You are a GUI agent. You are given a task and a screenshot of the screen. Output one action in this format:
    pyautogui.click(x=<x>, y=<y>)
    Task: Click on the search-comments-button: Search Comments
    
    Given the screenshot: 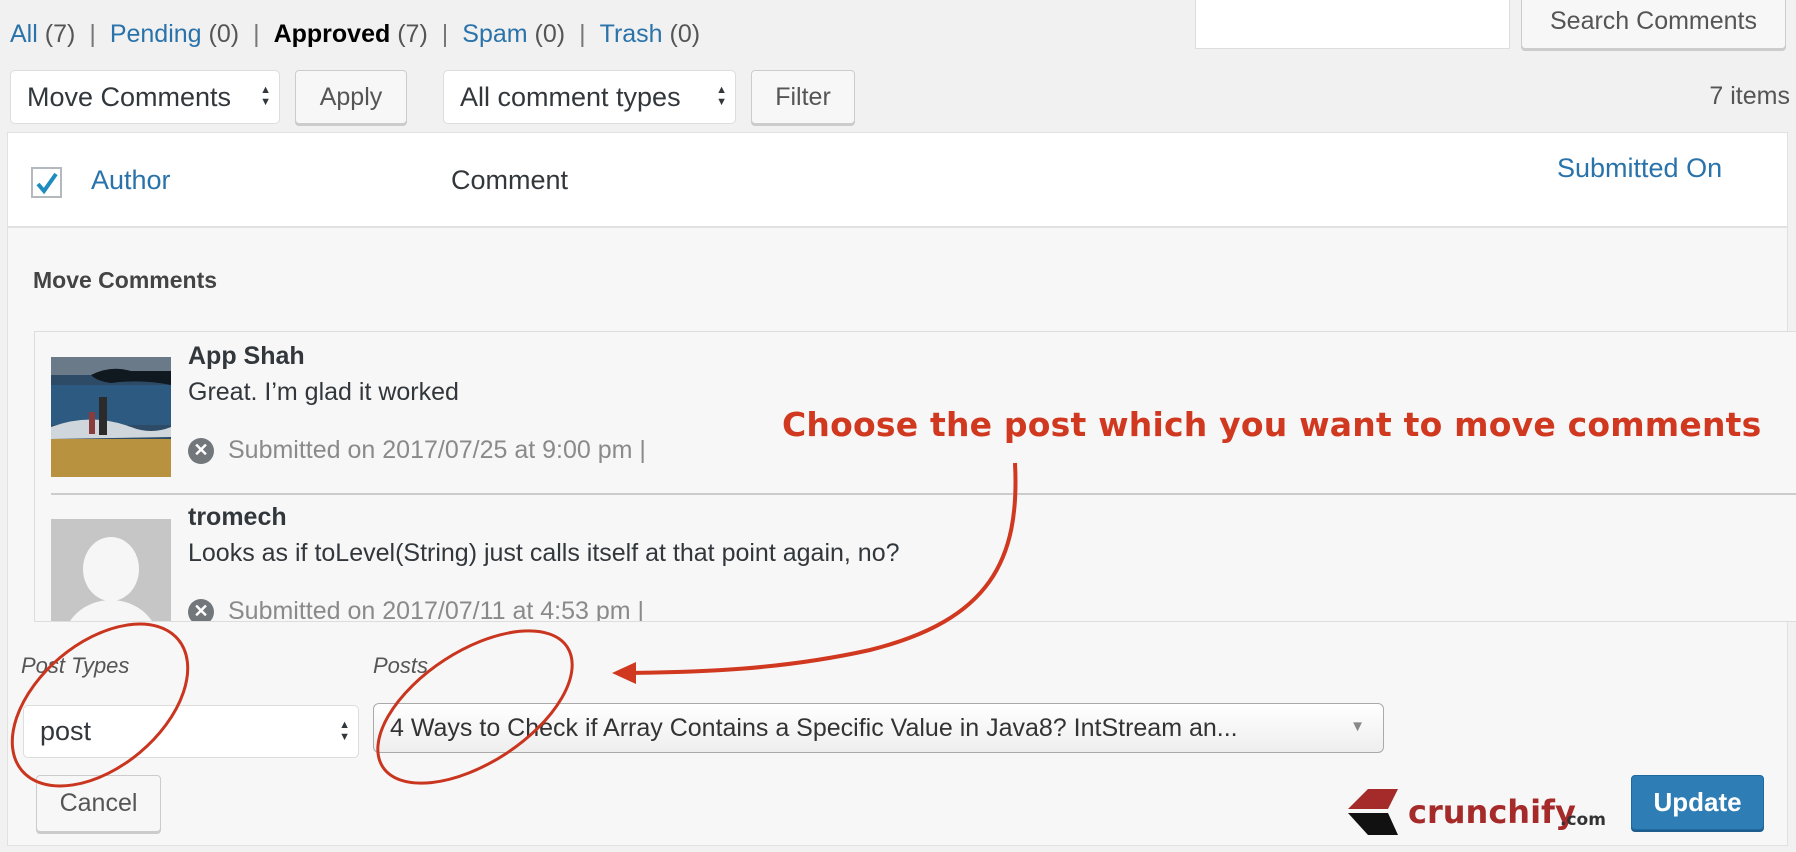 What is the action you would take?
    pyautogui.click(x=1653, y=24)
    